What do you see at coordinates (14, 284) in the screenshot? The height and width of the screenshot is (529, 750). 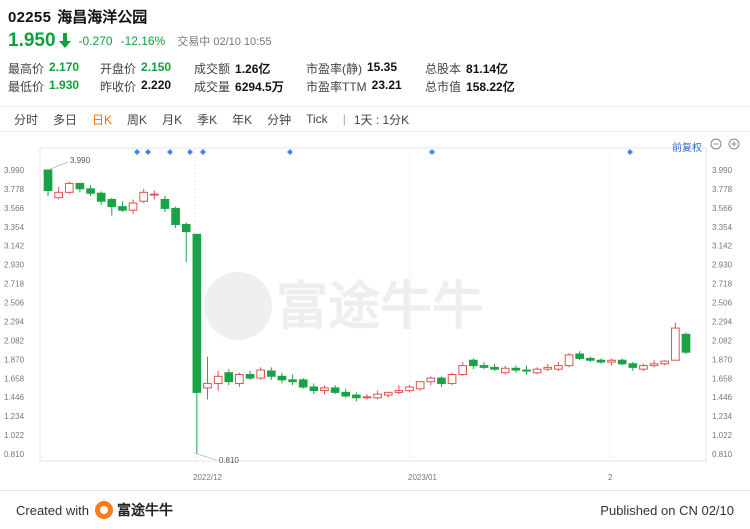 I see `y-tick-left: 2.718` at bounding box center [14, 284].